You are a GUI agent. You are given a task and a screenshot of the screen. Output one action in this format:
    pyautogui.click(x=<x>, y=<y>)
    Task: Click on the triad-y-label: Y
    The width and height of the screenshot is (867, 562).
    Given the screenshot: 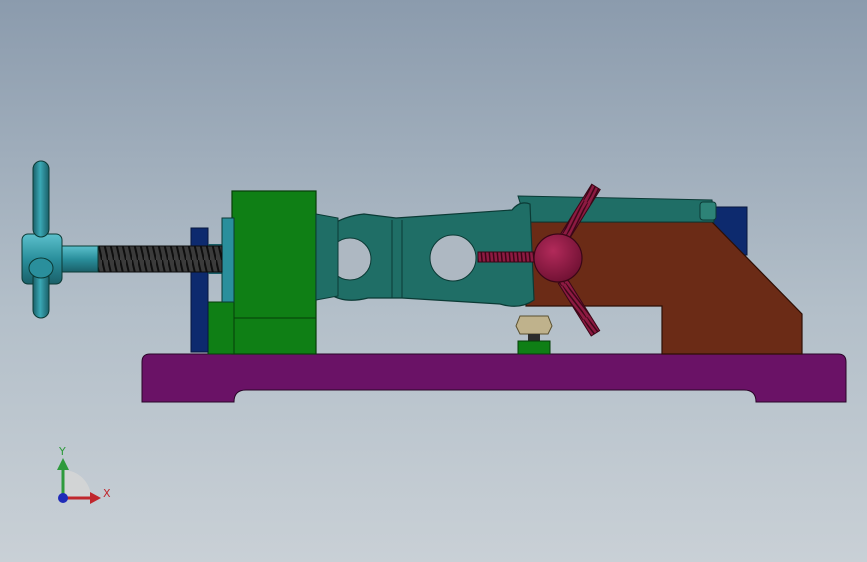 What is the action you would take?
    pyautogui.click(x=62, y=451)
    